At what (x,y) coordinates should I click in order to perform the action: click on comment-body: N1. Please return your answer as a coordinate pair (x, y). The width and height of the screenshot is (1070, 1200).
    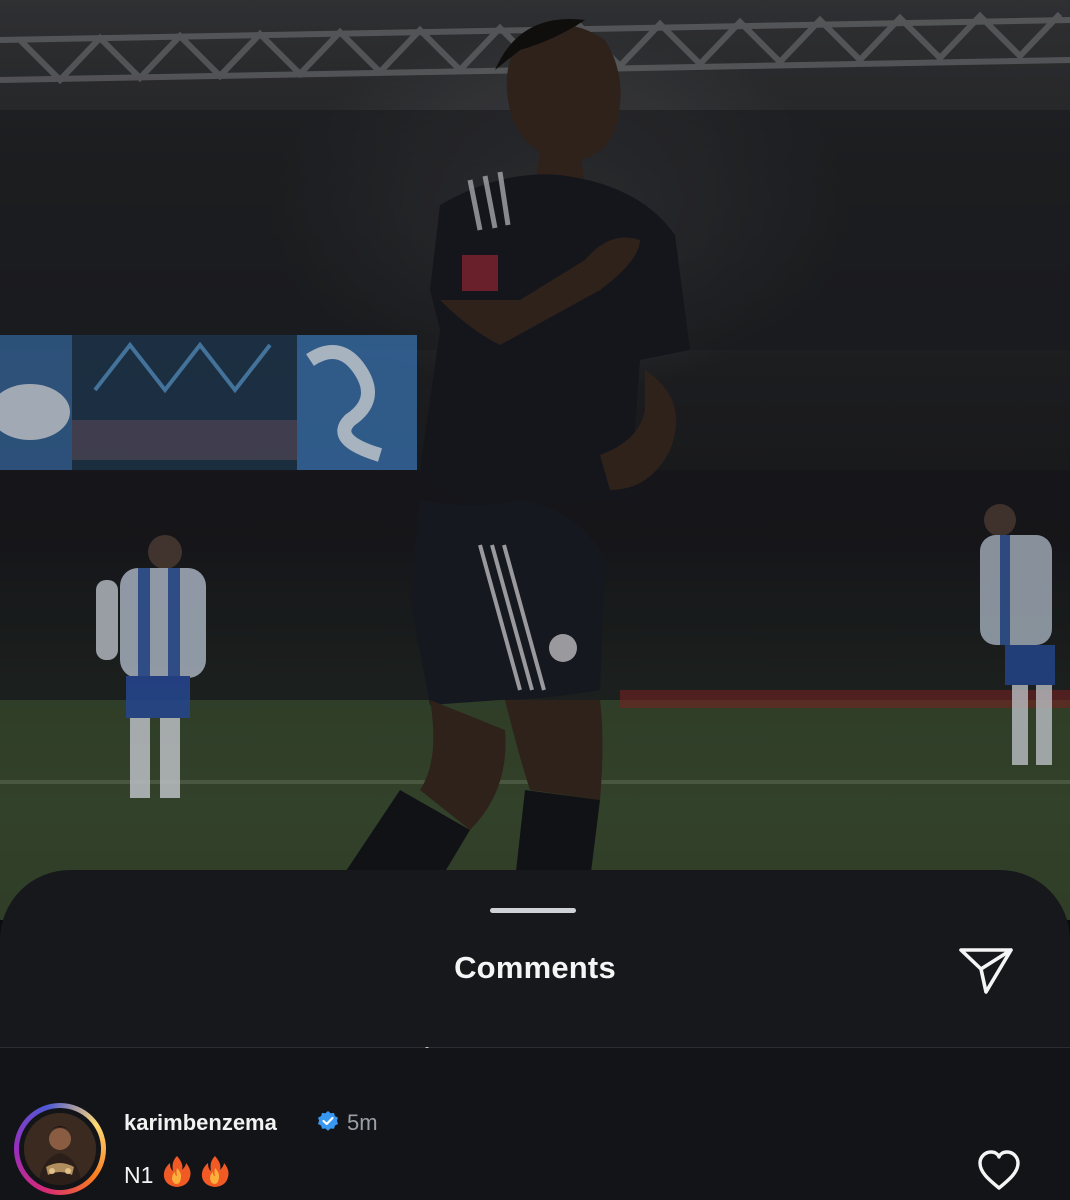
    Looking at the image, I should click on (177, 1171).